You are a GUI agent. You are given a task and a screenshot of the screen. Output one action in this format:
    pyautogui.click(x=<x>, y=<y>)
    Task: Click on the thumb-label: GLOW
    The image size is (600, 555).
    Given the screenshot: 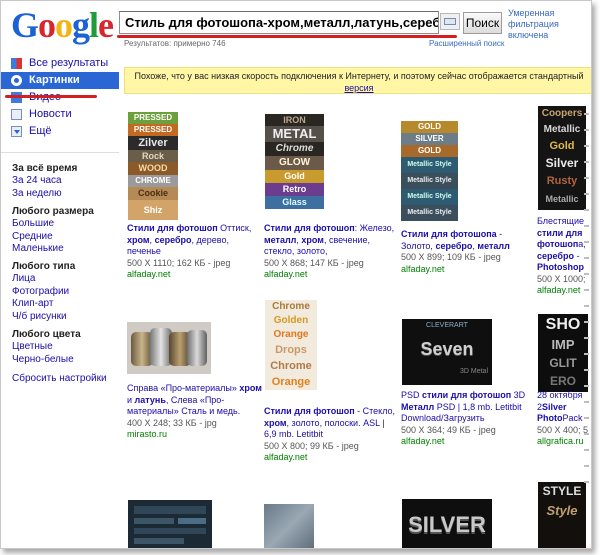 What is the action you would take?
    pyautogui.click(x=294, y=163)
    